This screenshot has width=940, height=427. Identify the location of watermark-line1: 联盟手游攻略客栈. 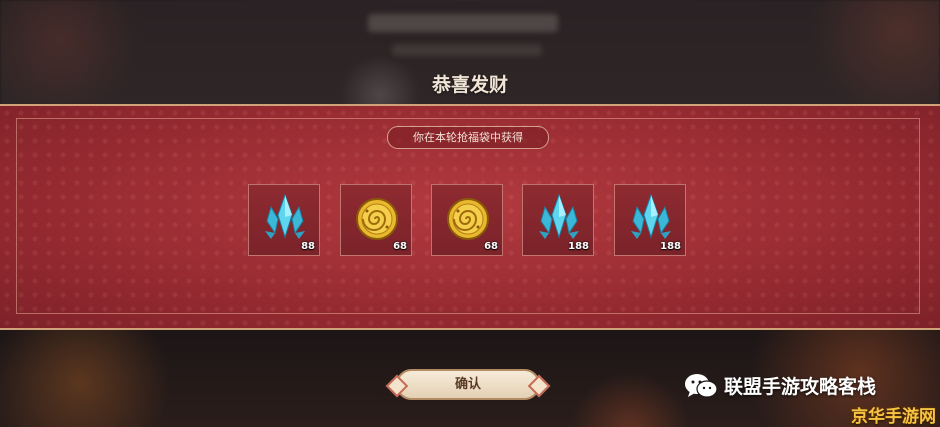
(800, 387).